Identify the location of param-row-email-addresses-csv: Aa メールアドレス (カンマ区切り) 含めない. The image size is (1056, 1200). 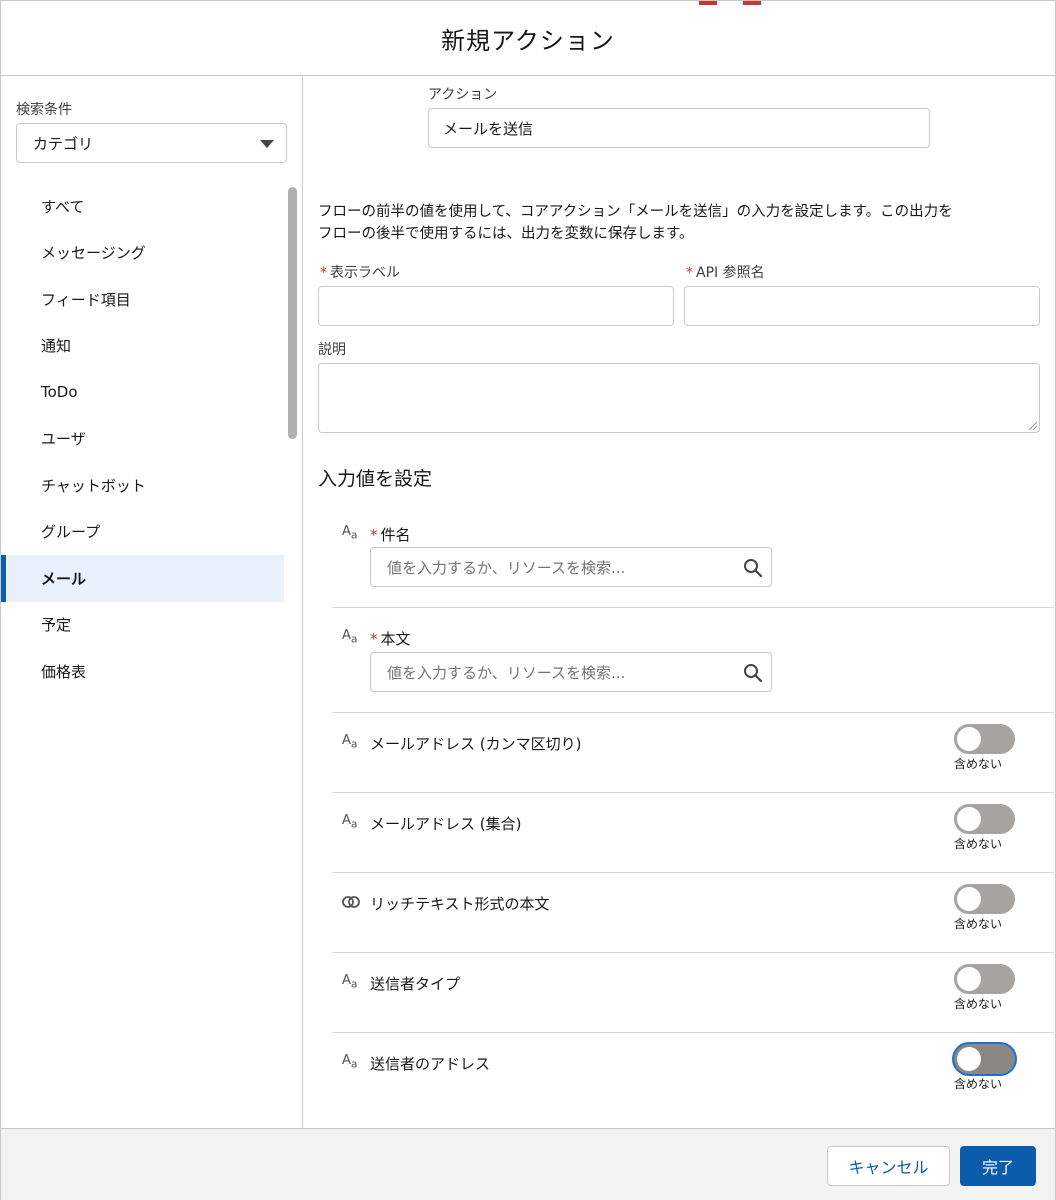
(693, 752).